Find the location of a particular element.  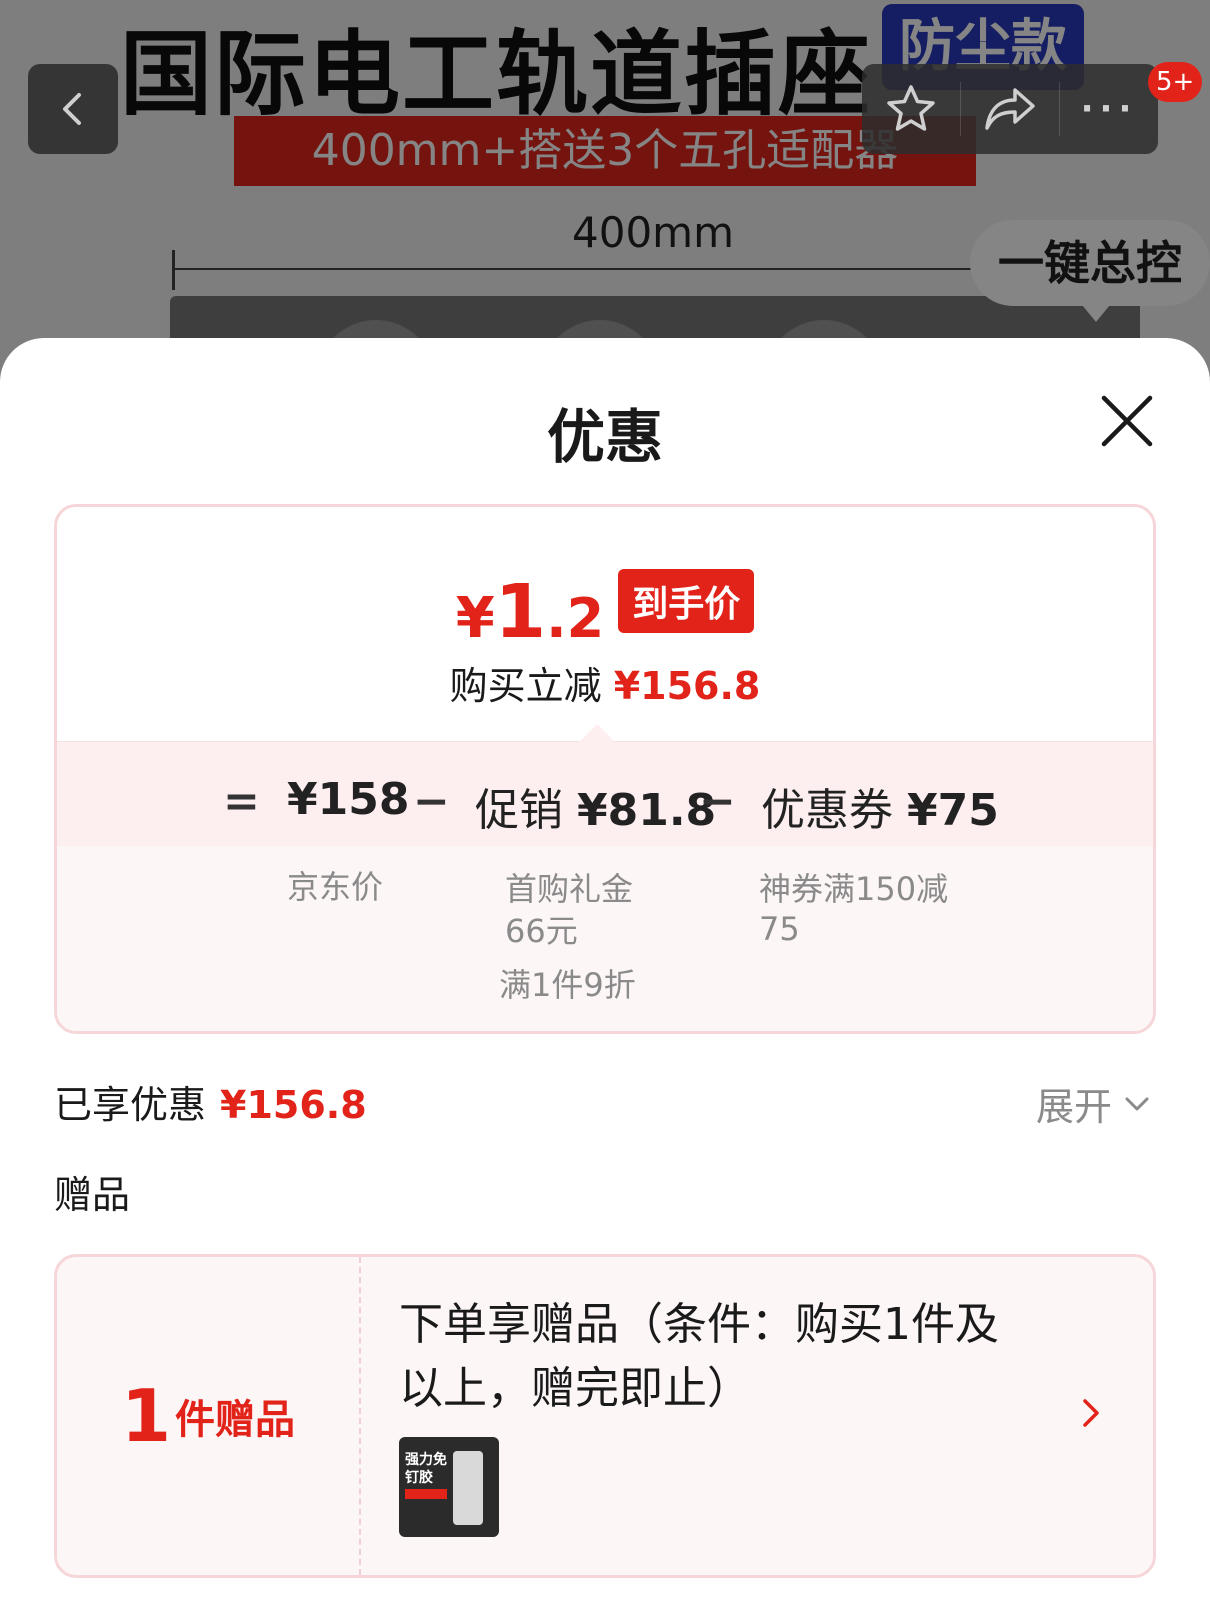

coupon-value: 优惠券 ¥75 is located at coordinates (880, 810).